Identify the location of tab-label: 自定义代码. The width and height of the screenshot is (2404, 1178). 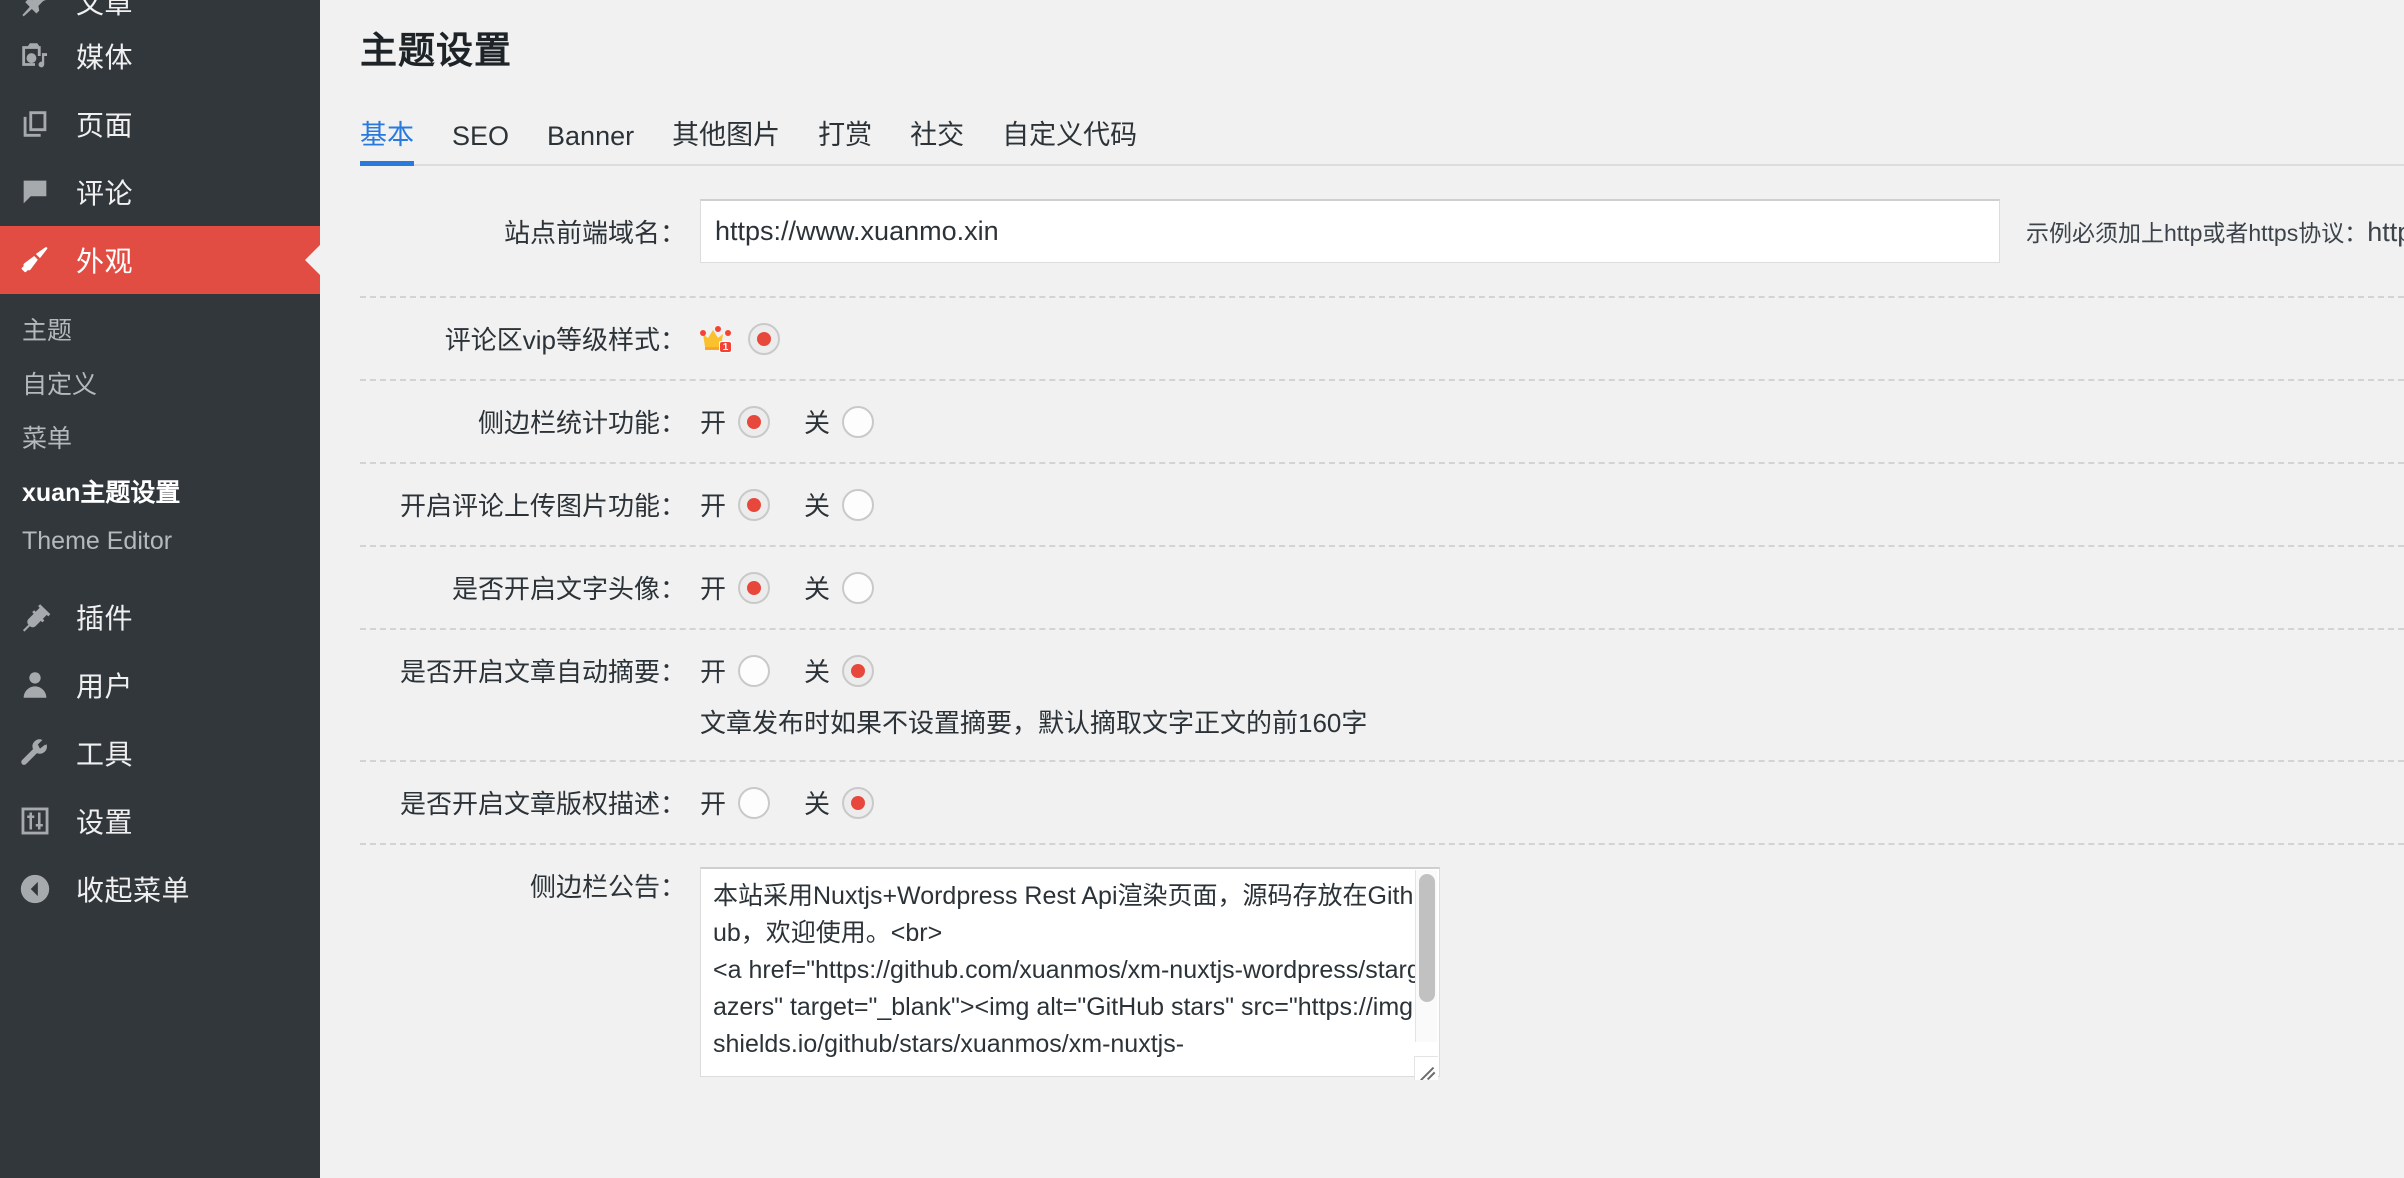
(1070, 135).